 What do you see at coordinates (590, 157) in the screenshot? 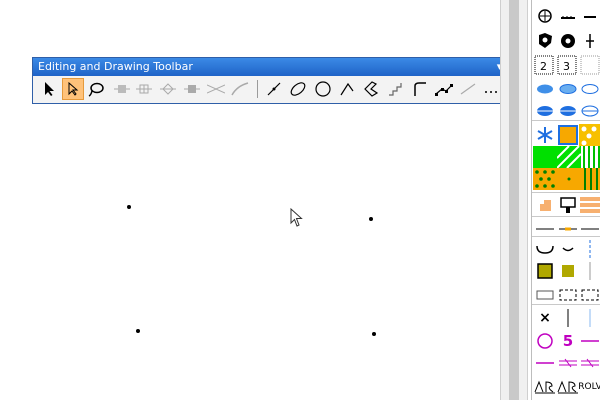
I see `green-stripes-icon` at bounding box center [590, 157].